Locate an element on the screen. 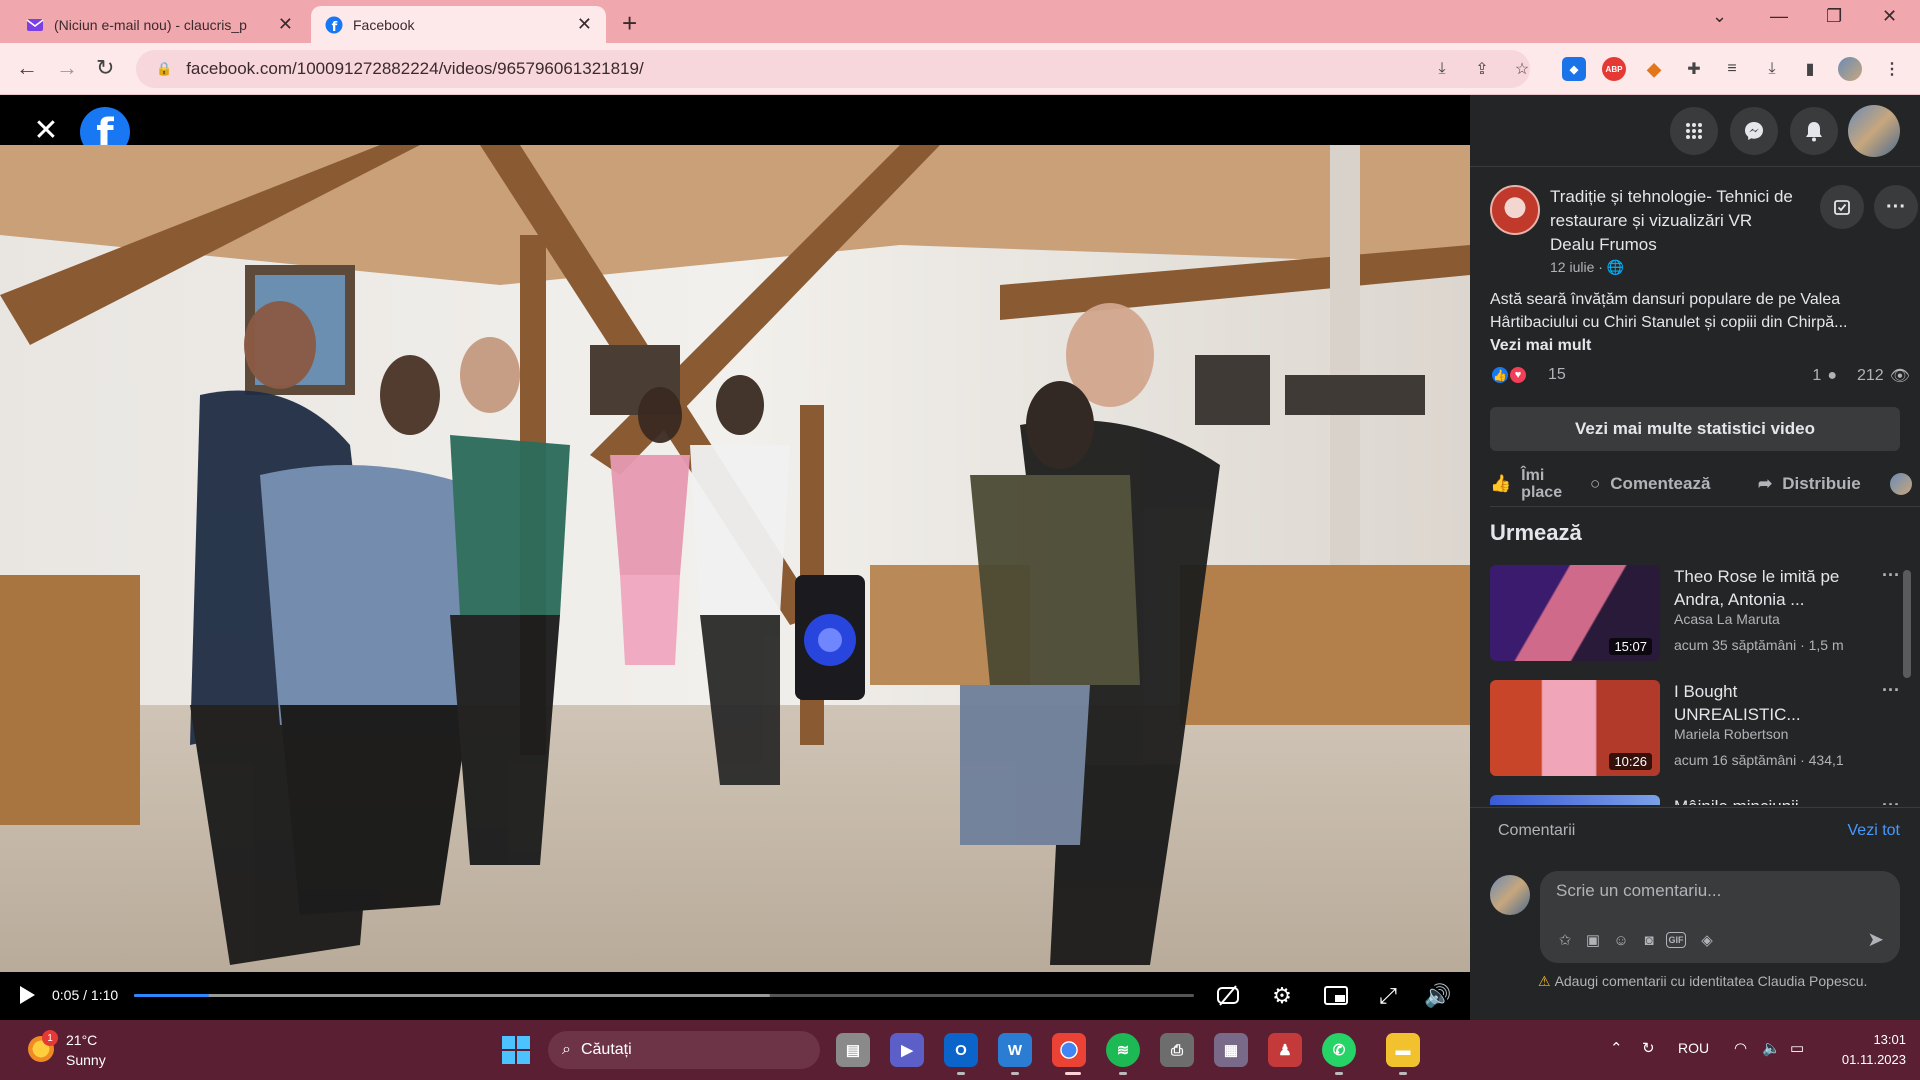 The width and height of the screenshot is (1920, 1080). chevron-up-icon: ⌃ is located at coordinates (1616, 1048).